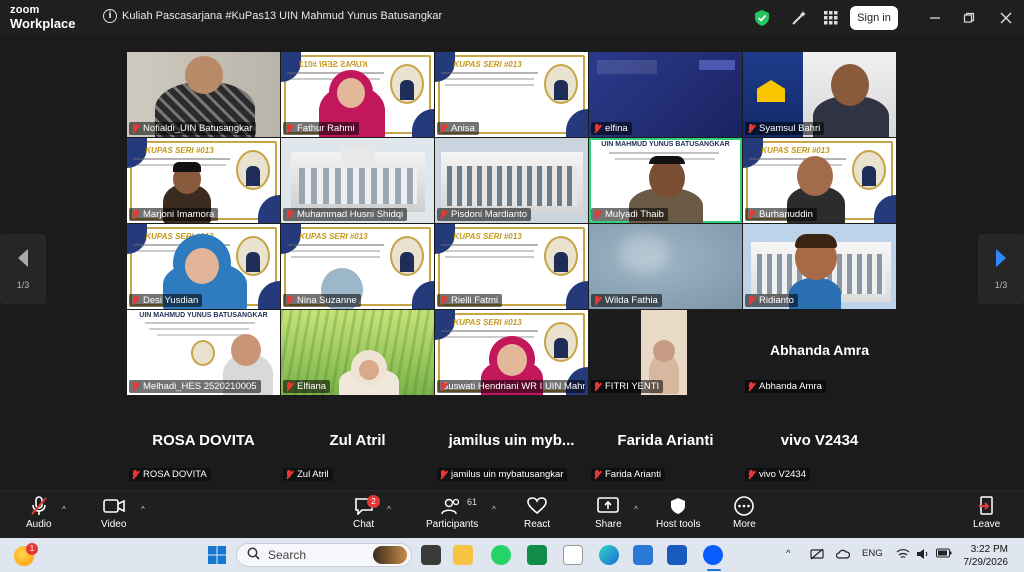  I want to click on system-clock: 3:22 PM 7/29/2026, so click(986, 556).